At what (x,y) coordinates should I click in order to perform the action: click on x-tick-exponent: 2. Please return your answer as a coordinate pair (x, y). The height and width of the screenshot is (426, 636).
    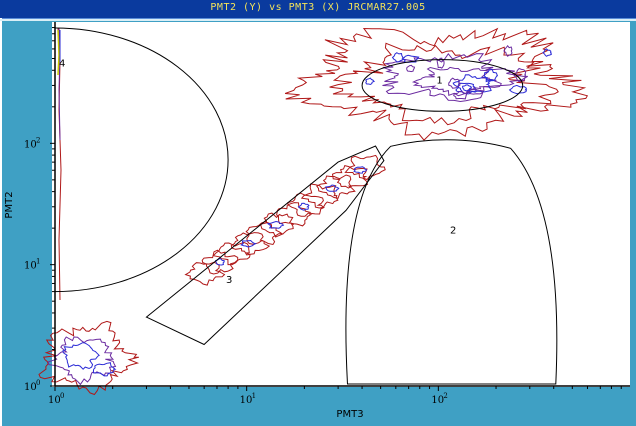
    Looking at the image, I should click on (445, 396).